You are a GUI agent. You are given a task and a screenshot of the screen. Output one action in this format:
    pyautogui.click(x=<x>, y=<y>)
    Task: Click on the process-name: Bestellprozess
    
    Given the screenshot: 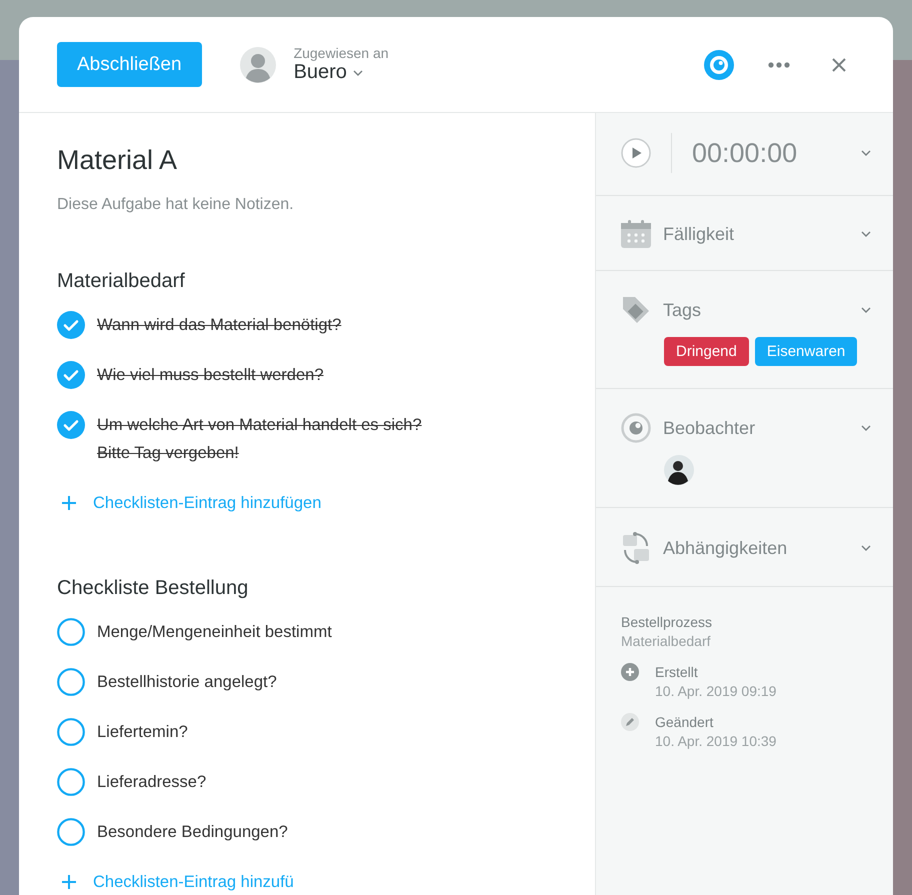 What is the action you would take?
    pyautogui.click(x=667, y=622)
    